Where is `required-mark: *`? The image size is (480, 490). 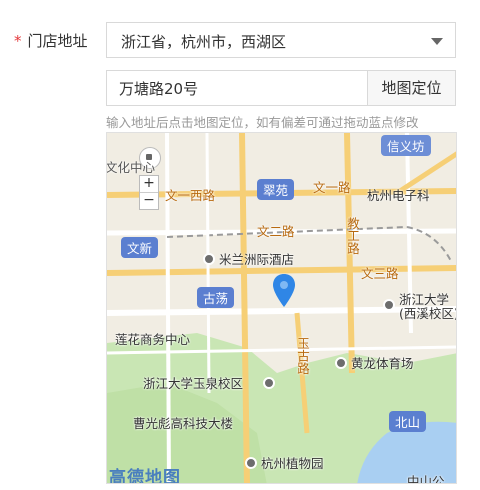 required-mark: * is located at coordinates (18, 41).